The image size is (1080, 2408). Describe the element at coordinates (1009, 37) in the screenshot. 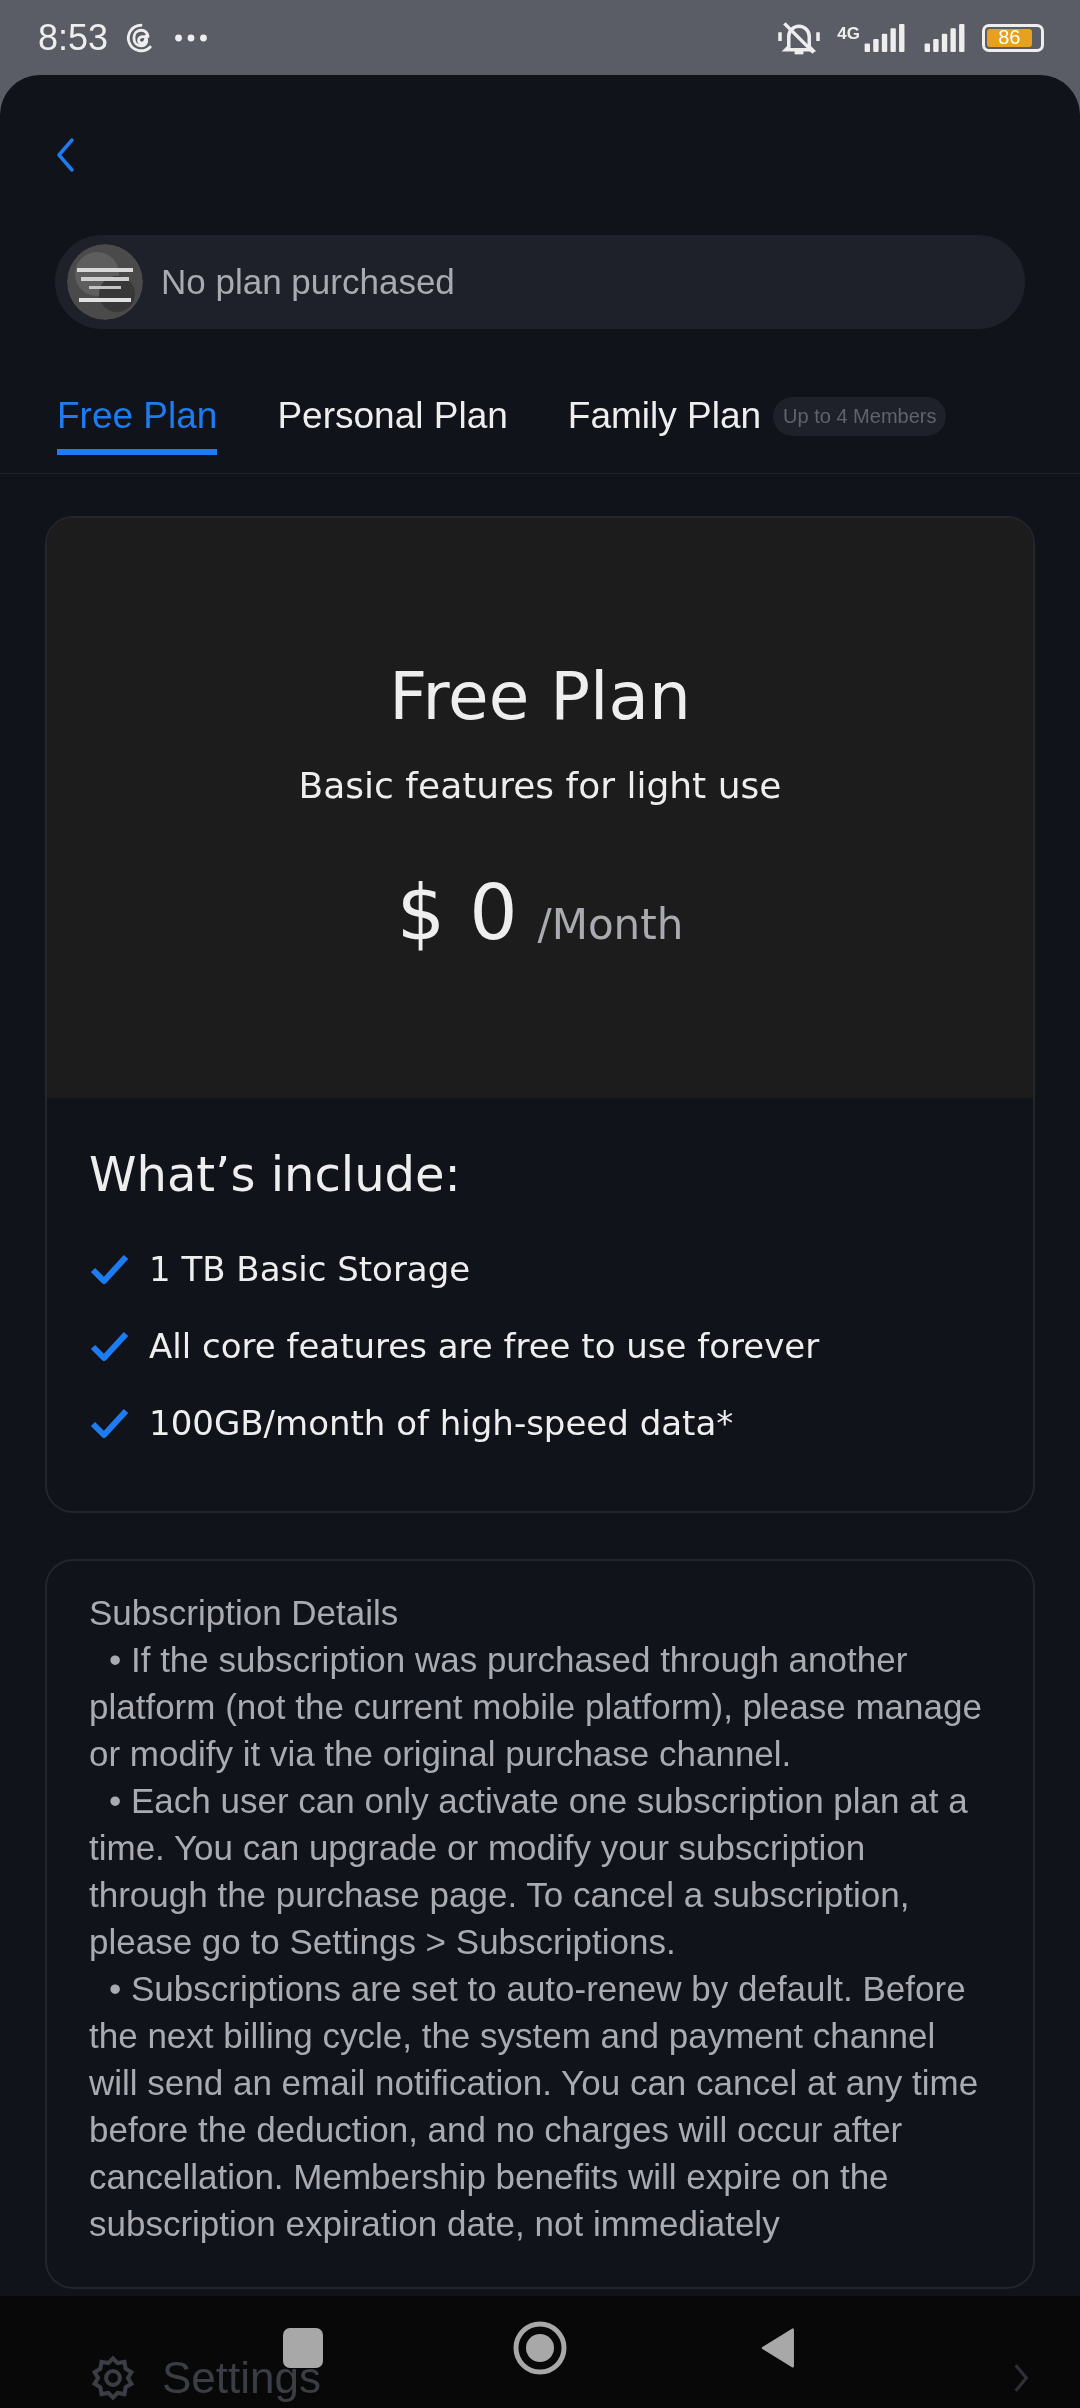

I see `battery-level: 86` at that location.